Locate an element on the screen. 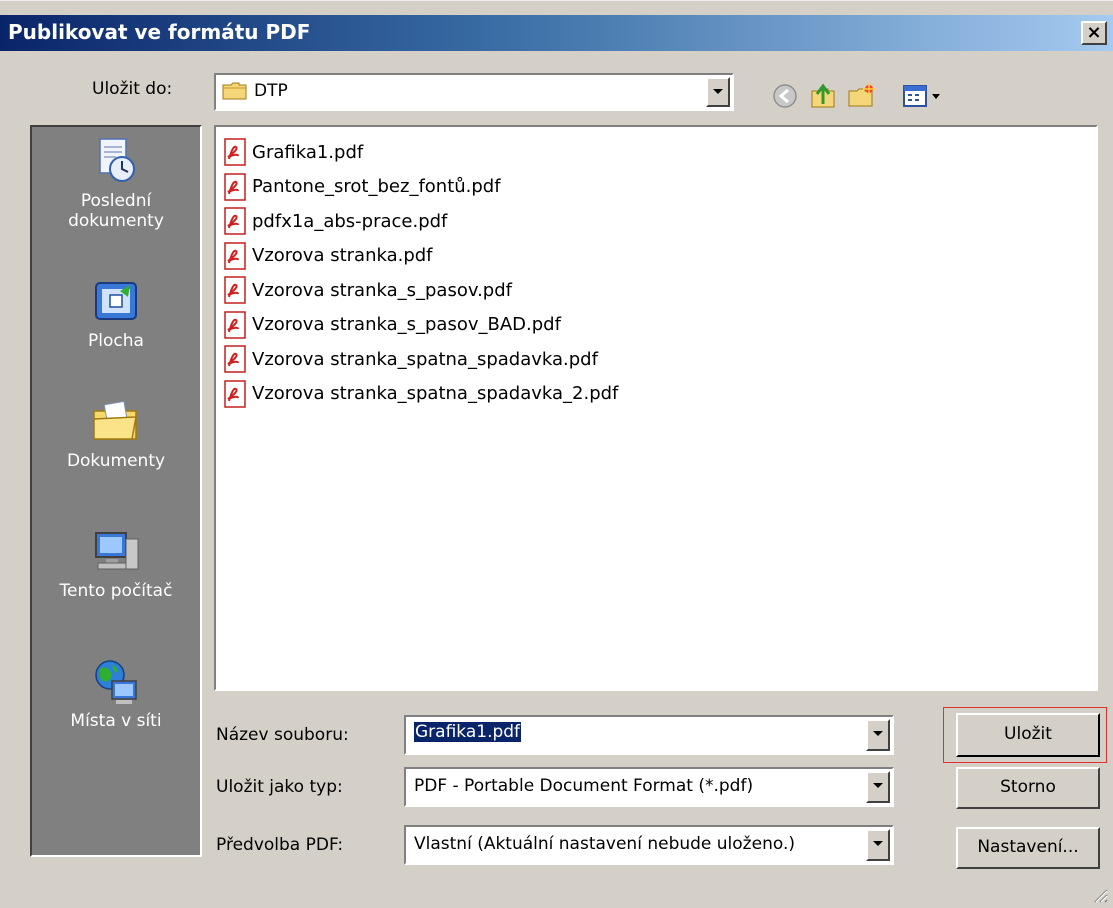  filetype-label: Uložit jako typ: is located at coordinates (279, 787).